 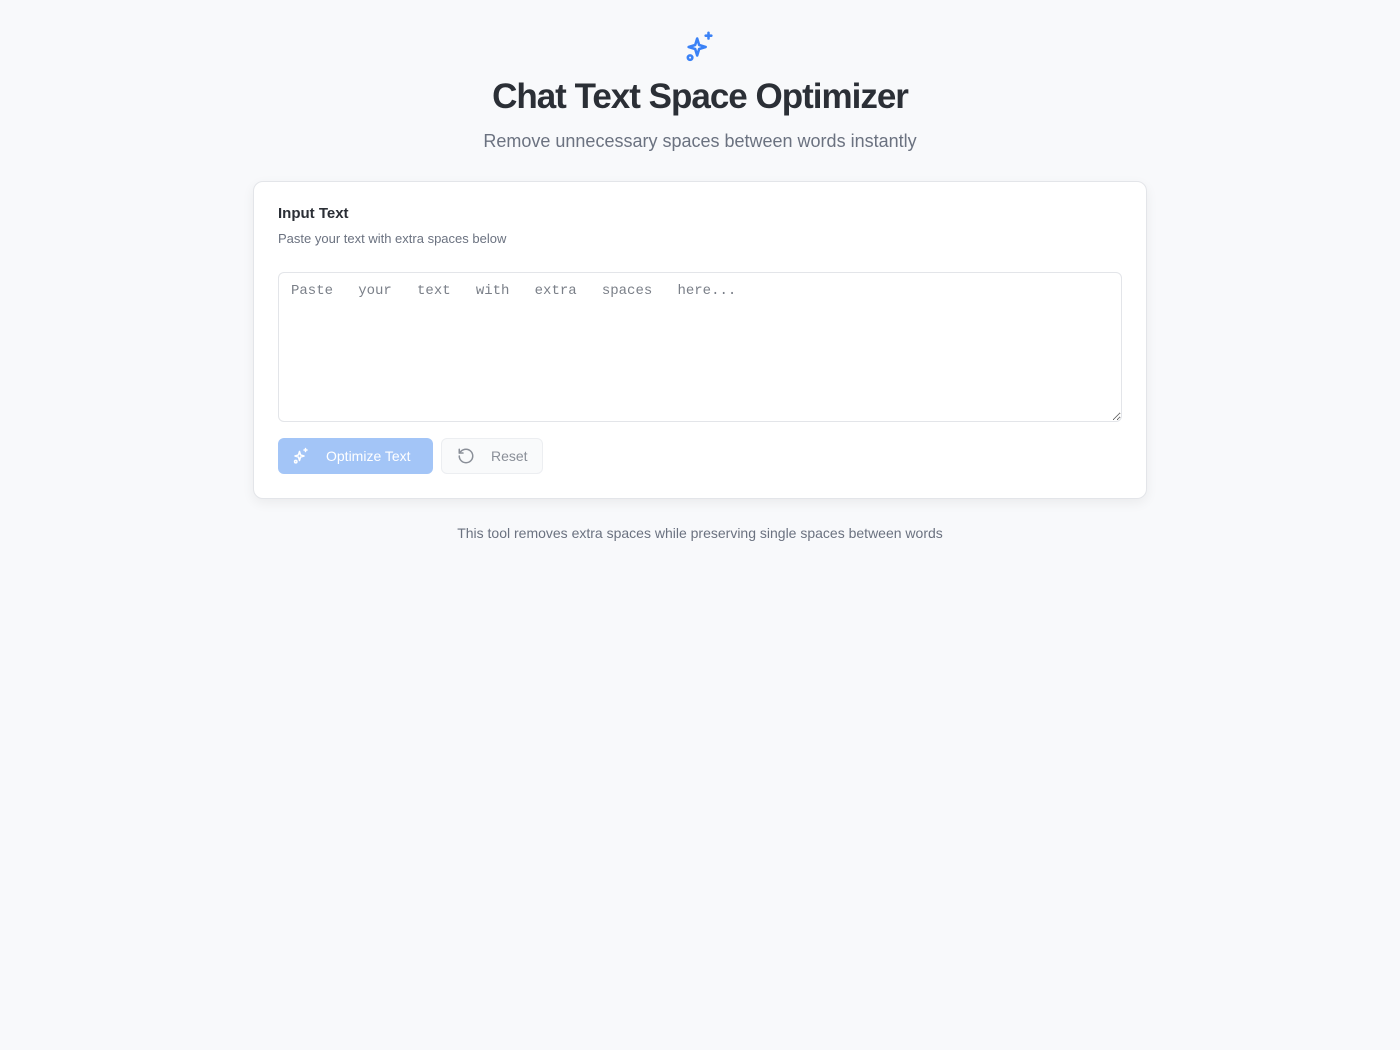 What do you see at coordinates (313, 213) in the screenshot?
I see `card-title: Input Text` at bounding box center [313, 213].